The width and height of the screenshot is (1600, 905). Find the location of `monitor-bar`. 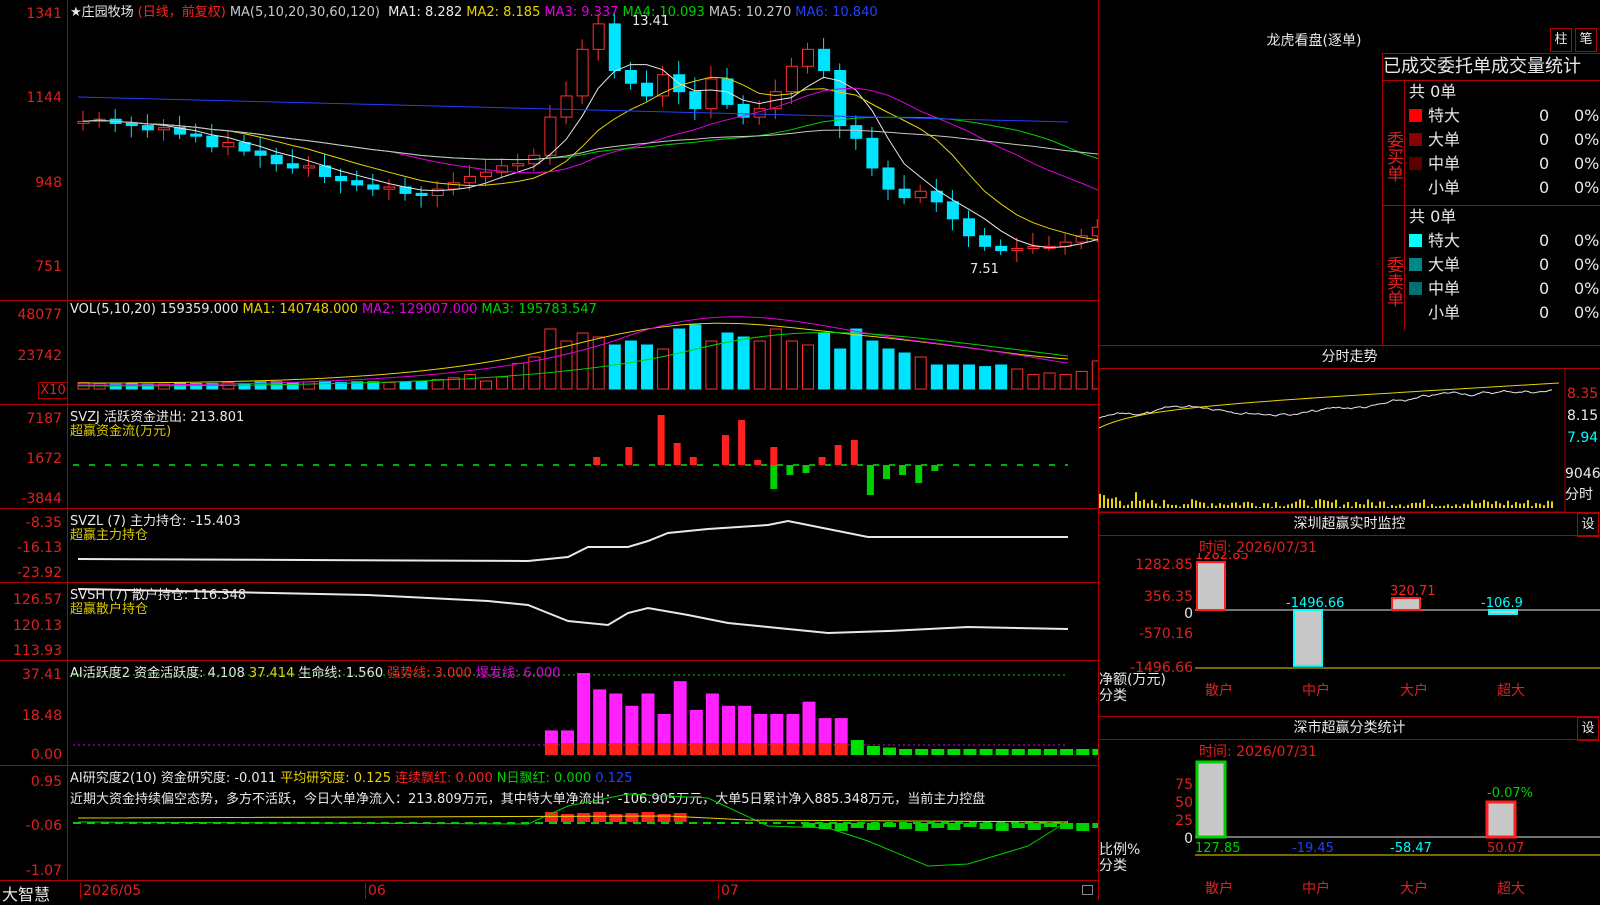

monitor-bar is located at coordinates (1211, 586).